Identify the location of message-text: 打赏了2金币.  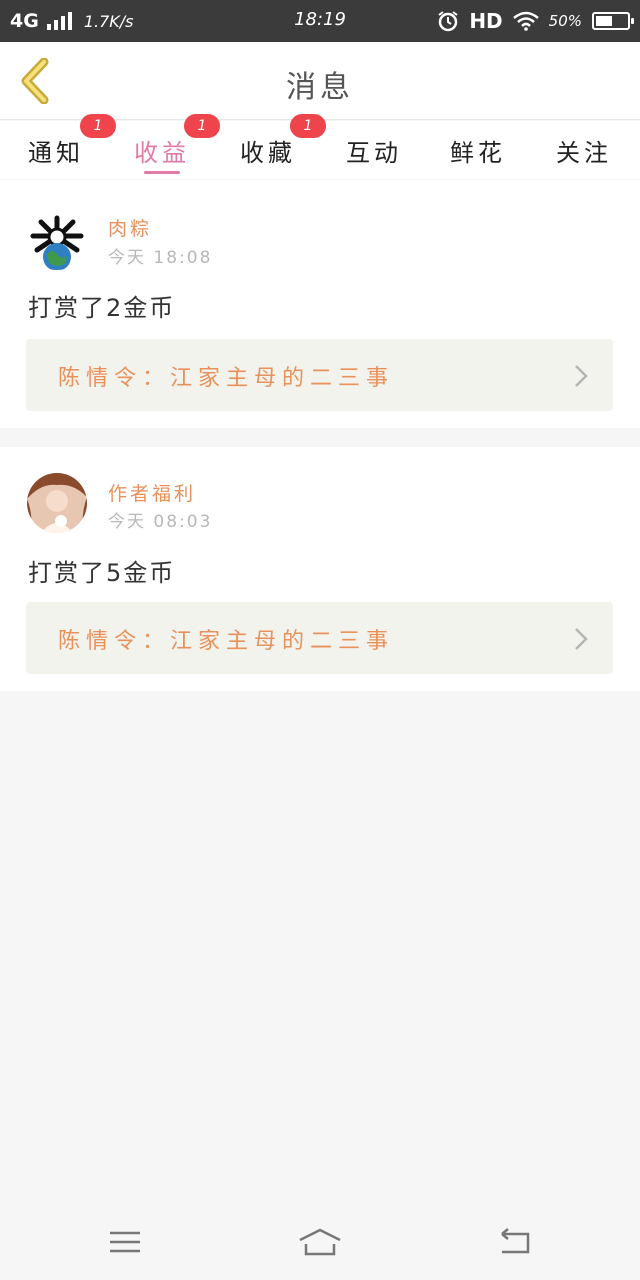
(102, 308).